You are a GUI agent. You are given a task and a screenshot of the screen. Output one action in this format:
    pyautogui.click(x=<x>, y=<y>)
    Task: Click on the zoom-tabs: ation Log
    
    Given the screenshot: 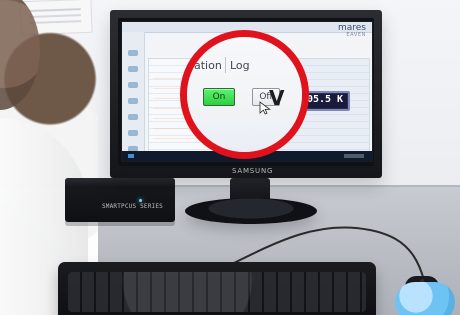 What is the action you would take?
    pyautogui.click(x=248, y=64)
    